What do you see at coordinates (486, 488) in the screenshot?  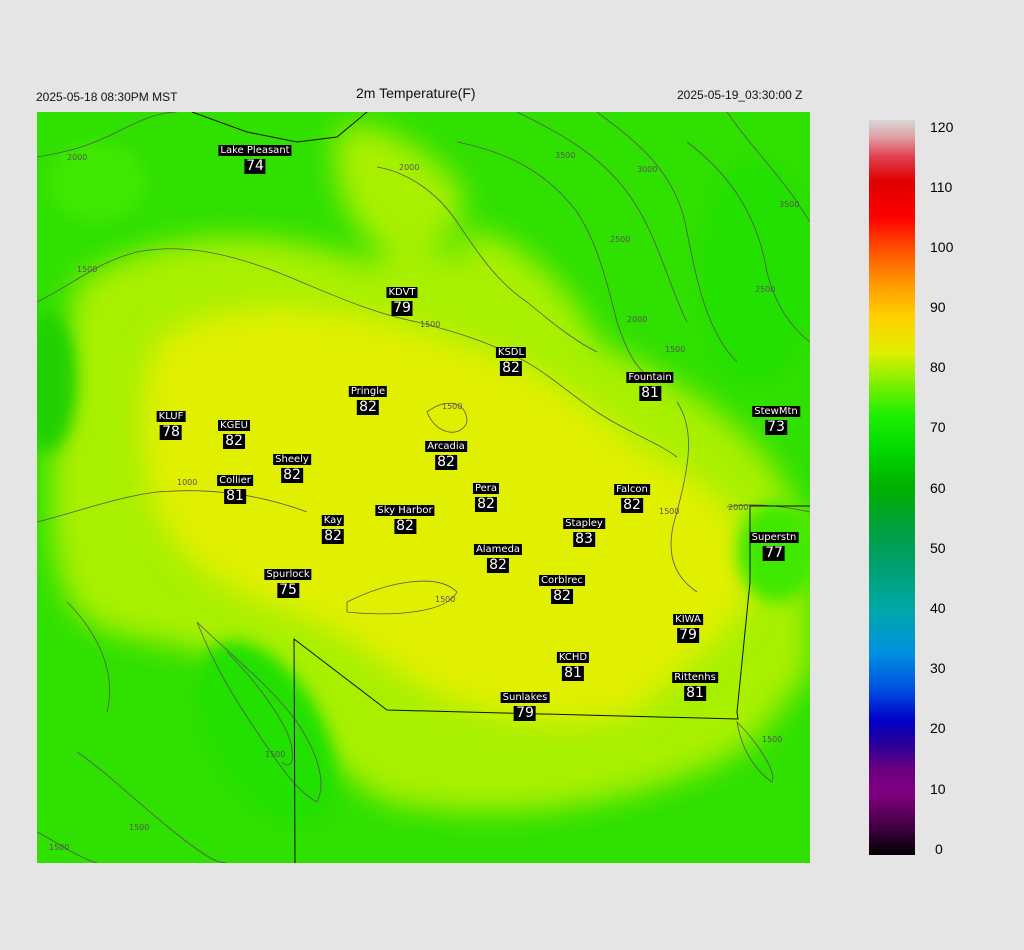 I see `station-name: Pera` at bounding box center [486, 488].